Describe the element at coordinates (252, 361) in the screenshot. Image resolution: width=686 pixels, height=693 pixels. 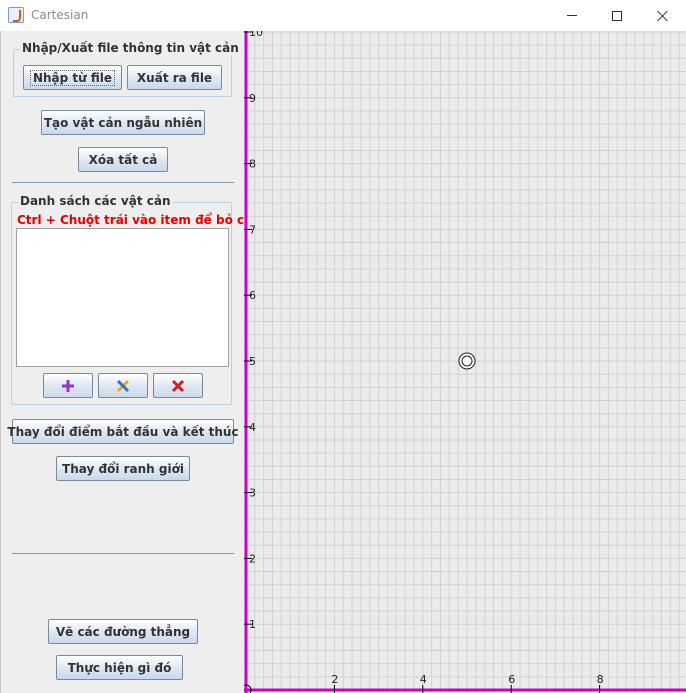
I see `y-tick-label: 5` at that location.